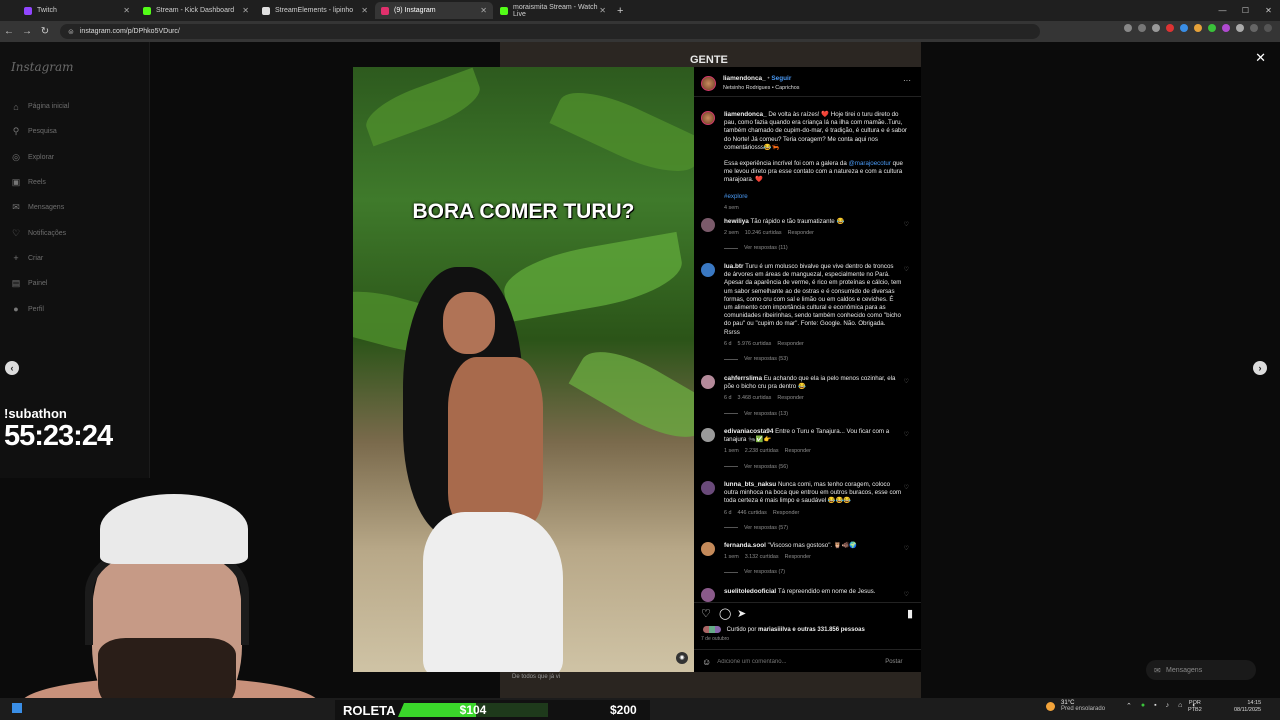 This screenshot has width=1280, height=720. Describe the element at coordinates (1142, 28) in the screenshot. I see `zoom-icon` at that location.